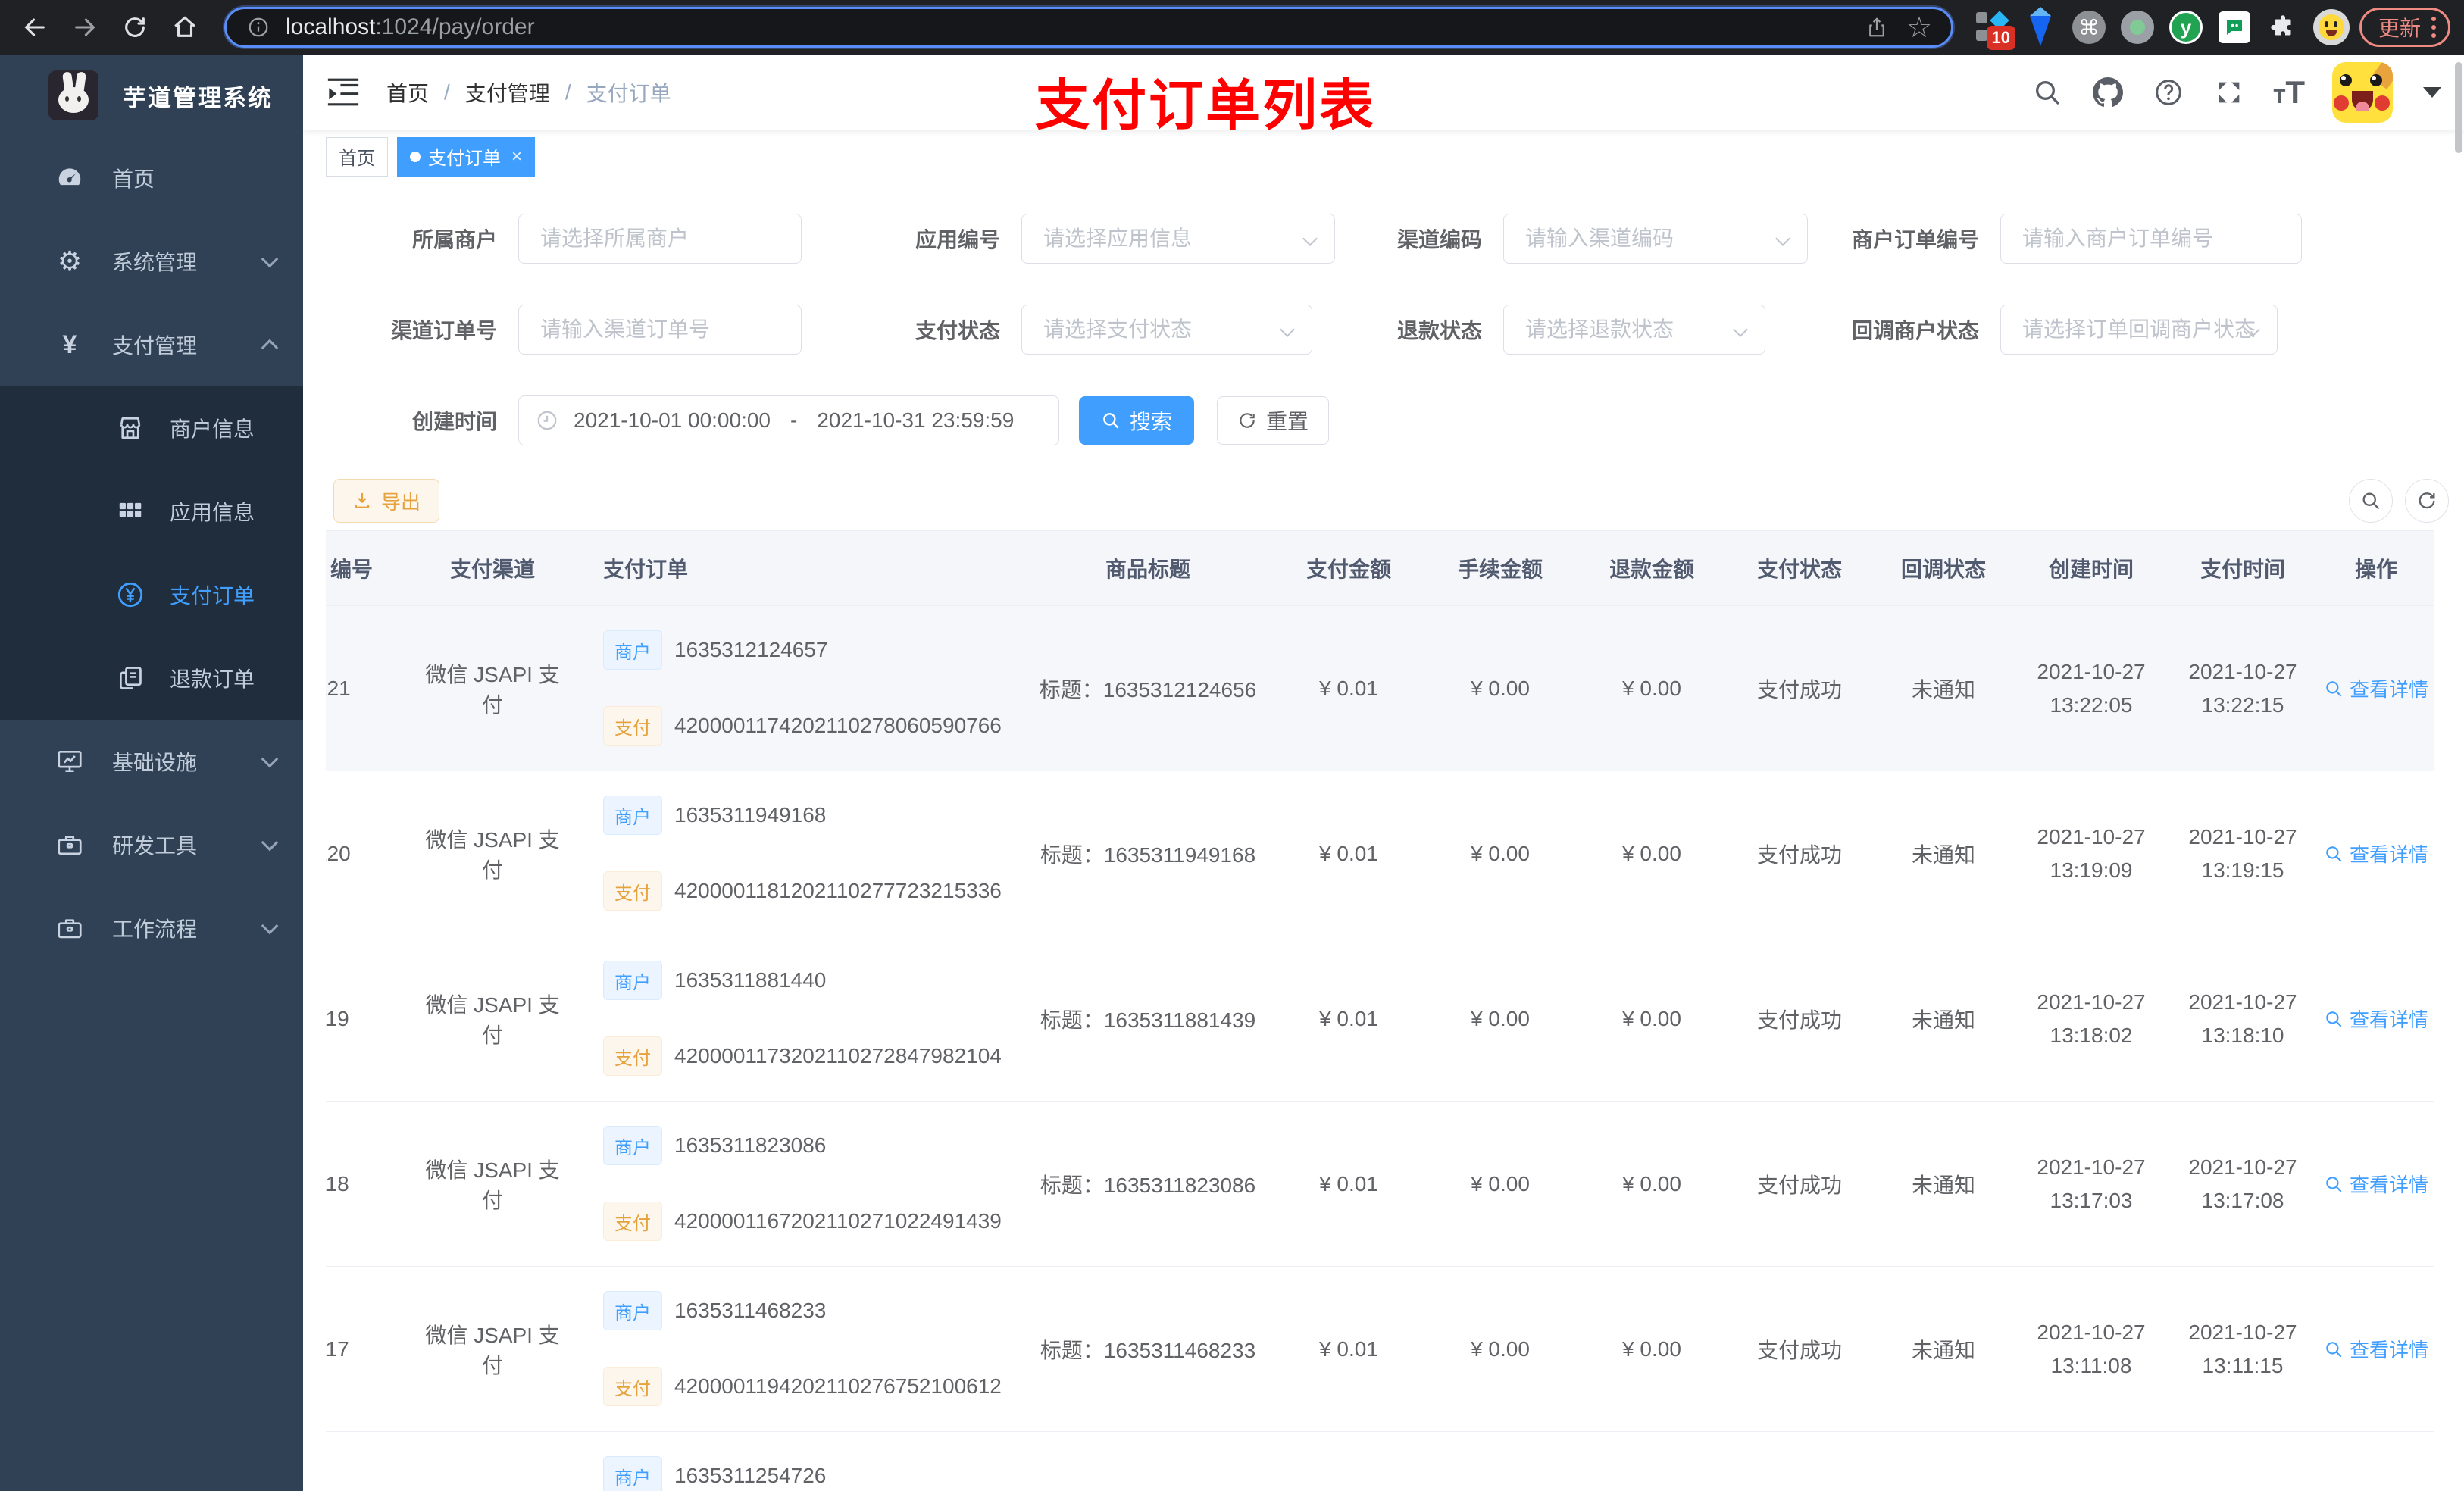 The image size is (2464, 1491). What do you see at coordinates (2282, 27) in the screenshot?
I see `extensions-puzzle-icon` at bounding box center [2282, 27].